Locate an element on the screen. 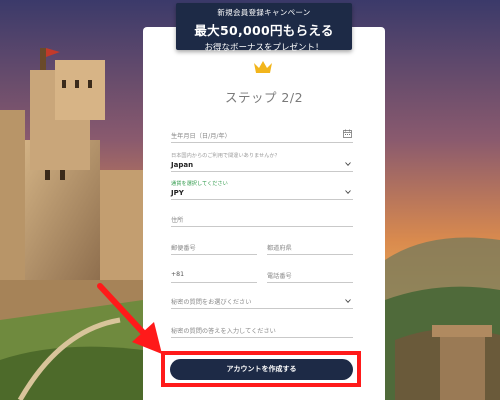  phone-code-input: +81 is located at coordinates (214, 276).